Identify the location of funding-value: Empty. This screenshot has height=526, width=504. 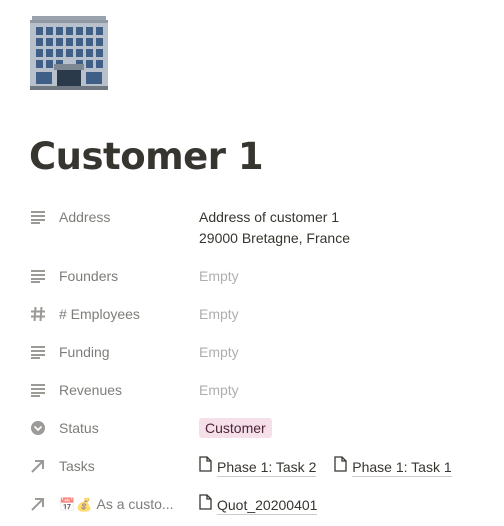
(219, 352).